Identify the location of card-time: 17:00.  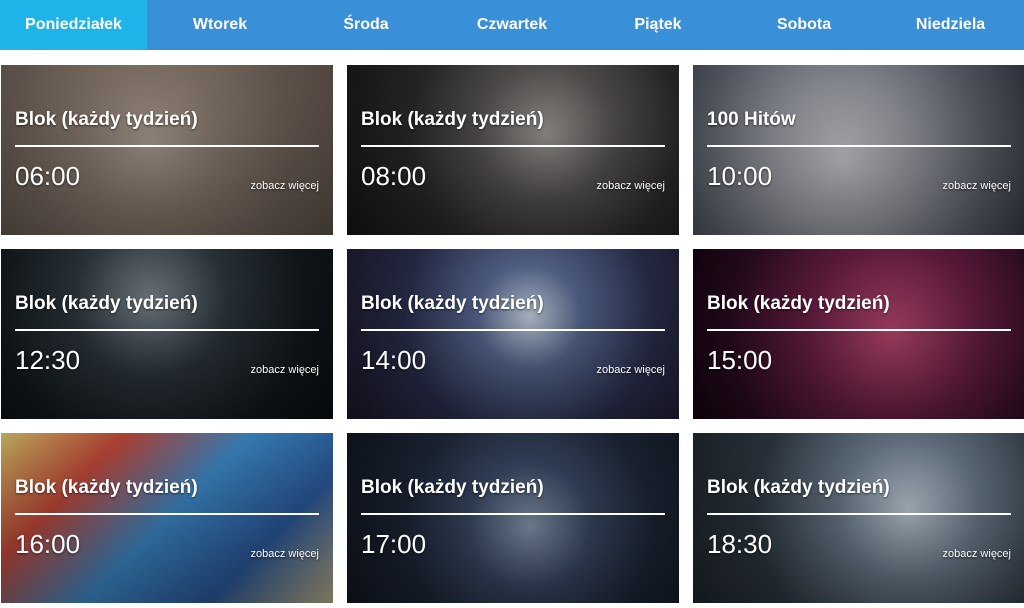
(394, 544).